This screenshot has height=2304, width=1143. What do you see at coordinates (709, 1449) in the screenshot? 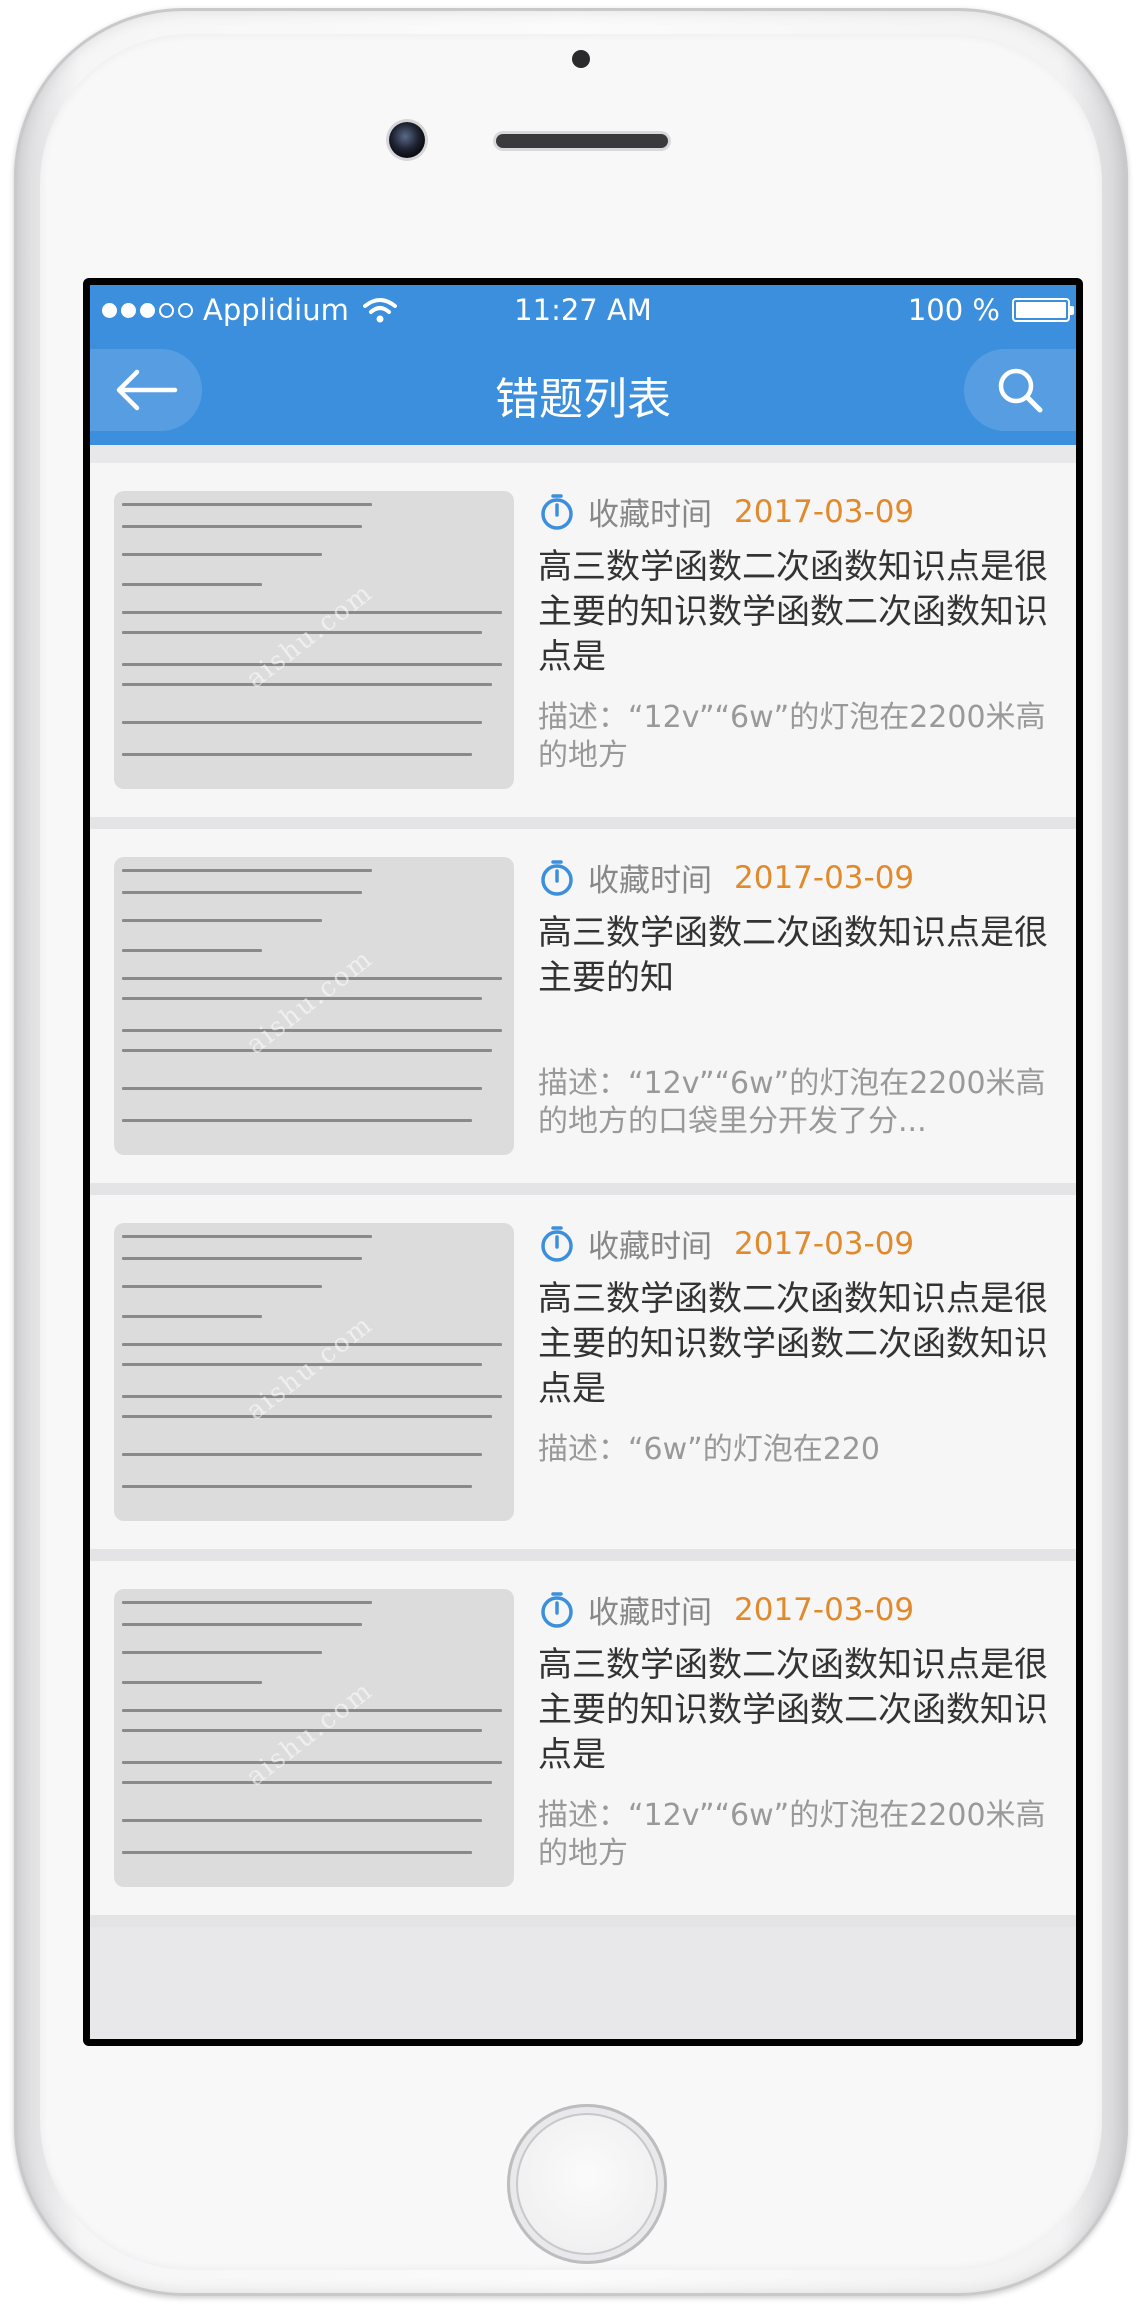
I see `question-description: 描述：“6w”的灯泡在220` at bounding box center [709, 1449].